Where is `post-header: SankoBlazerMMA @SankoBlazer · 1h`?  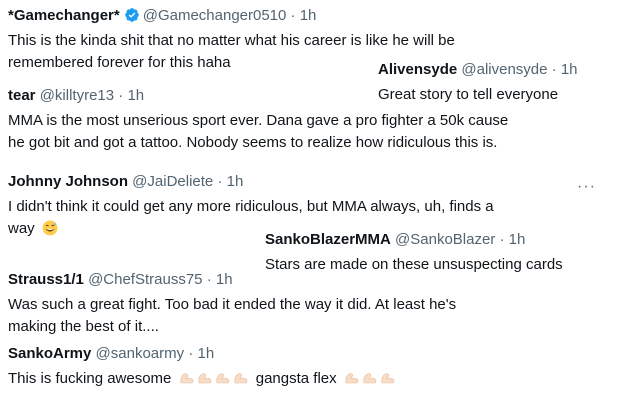
post-header: SankoBlazerMMA @SankoBlazer · 1h is located at coordinates (414, 240).